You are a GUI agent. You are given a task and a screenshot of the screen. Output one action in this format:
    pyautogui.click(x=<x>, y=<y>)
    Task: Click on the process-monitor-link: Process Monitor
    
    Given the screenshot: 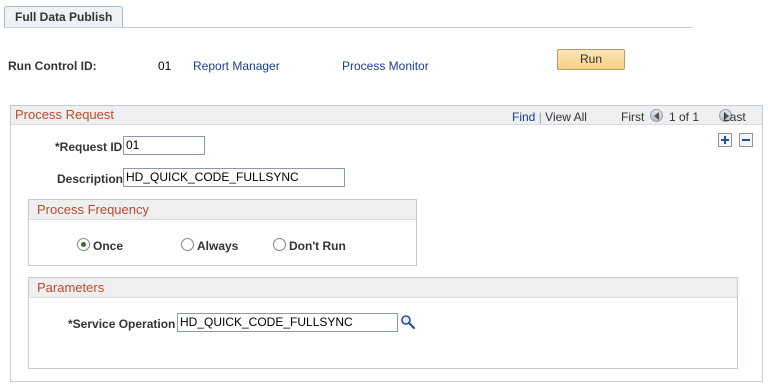 What is the action you would take?
    pyautogui.click(x=385, y=66)
    